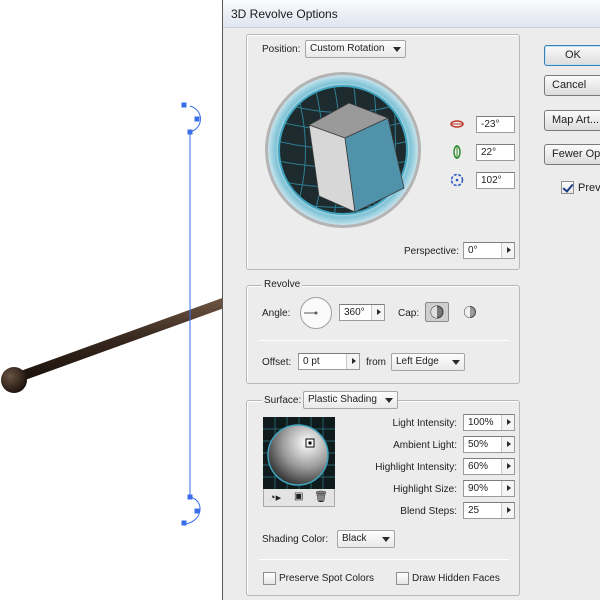 The height and width of the screenshot is (600, 600). I want to click on cap-off-icon, so click(470, 312).